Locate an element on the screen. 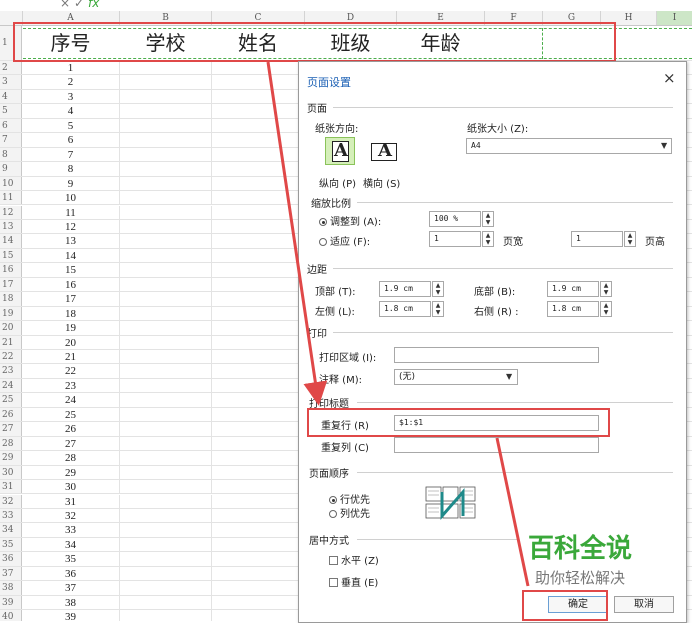  watermark-subtitle: 助你轻松解决 is located at coordinates (579, 578).